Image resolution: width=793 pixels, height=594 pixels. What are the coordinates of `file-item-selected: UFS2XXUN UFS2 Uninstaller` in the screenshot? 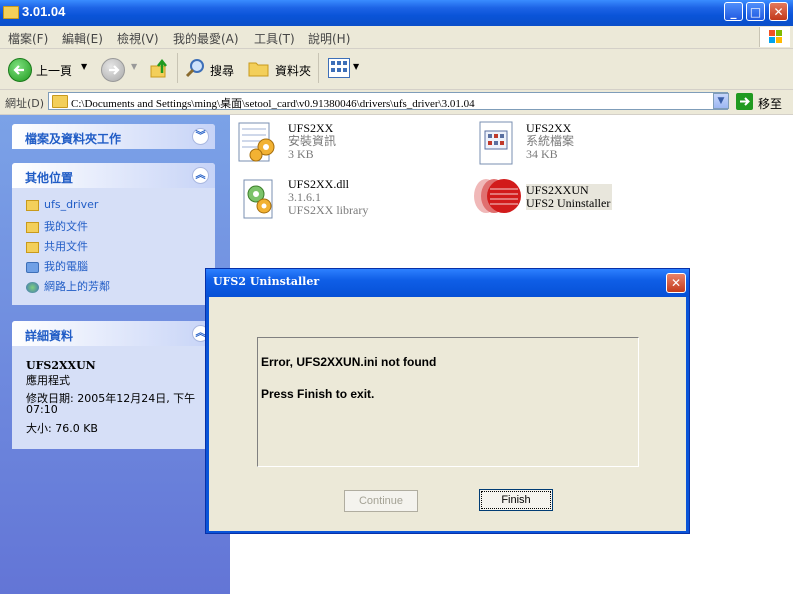 It's located at (569, 197).